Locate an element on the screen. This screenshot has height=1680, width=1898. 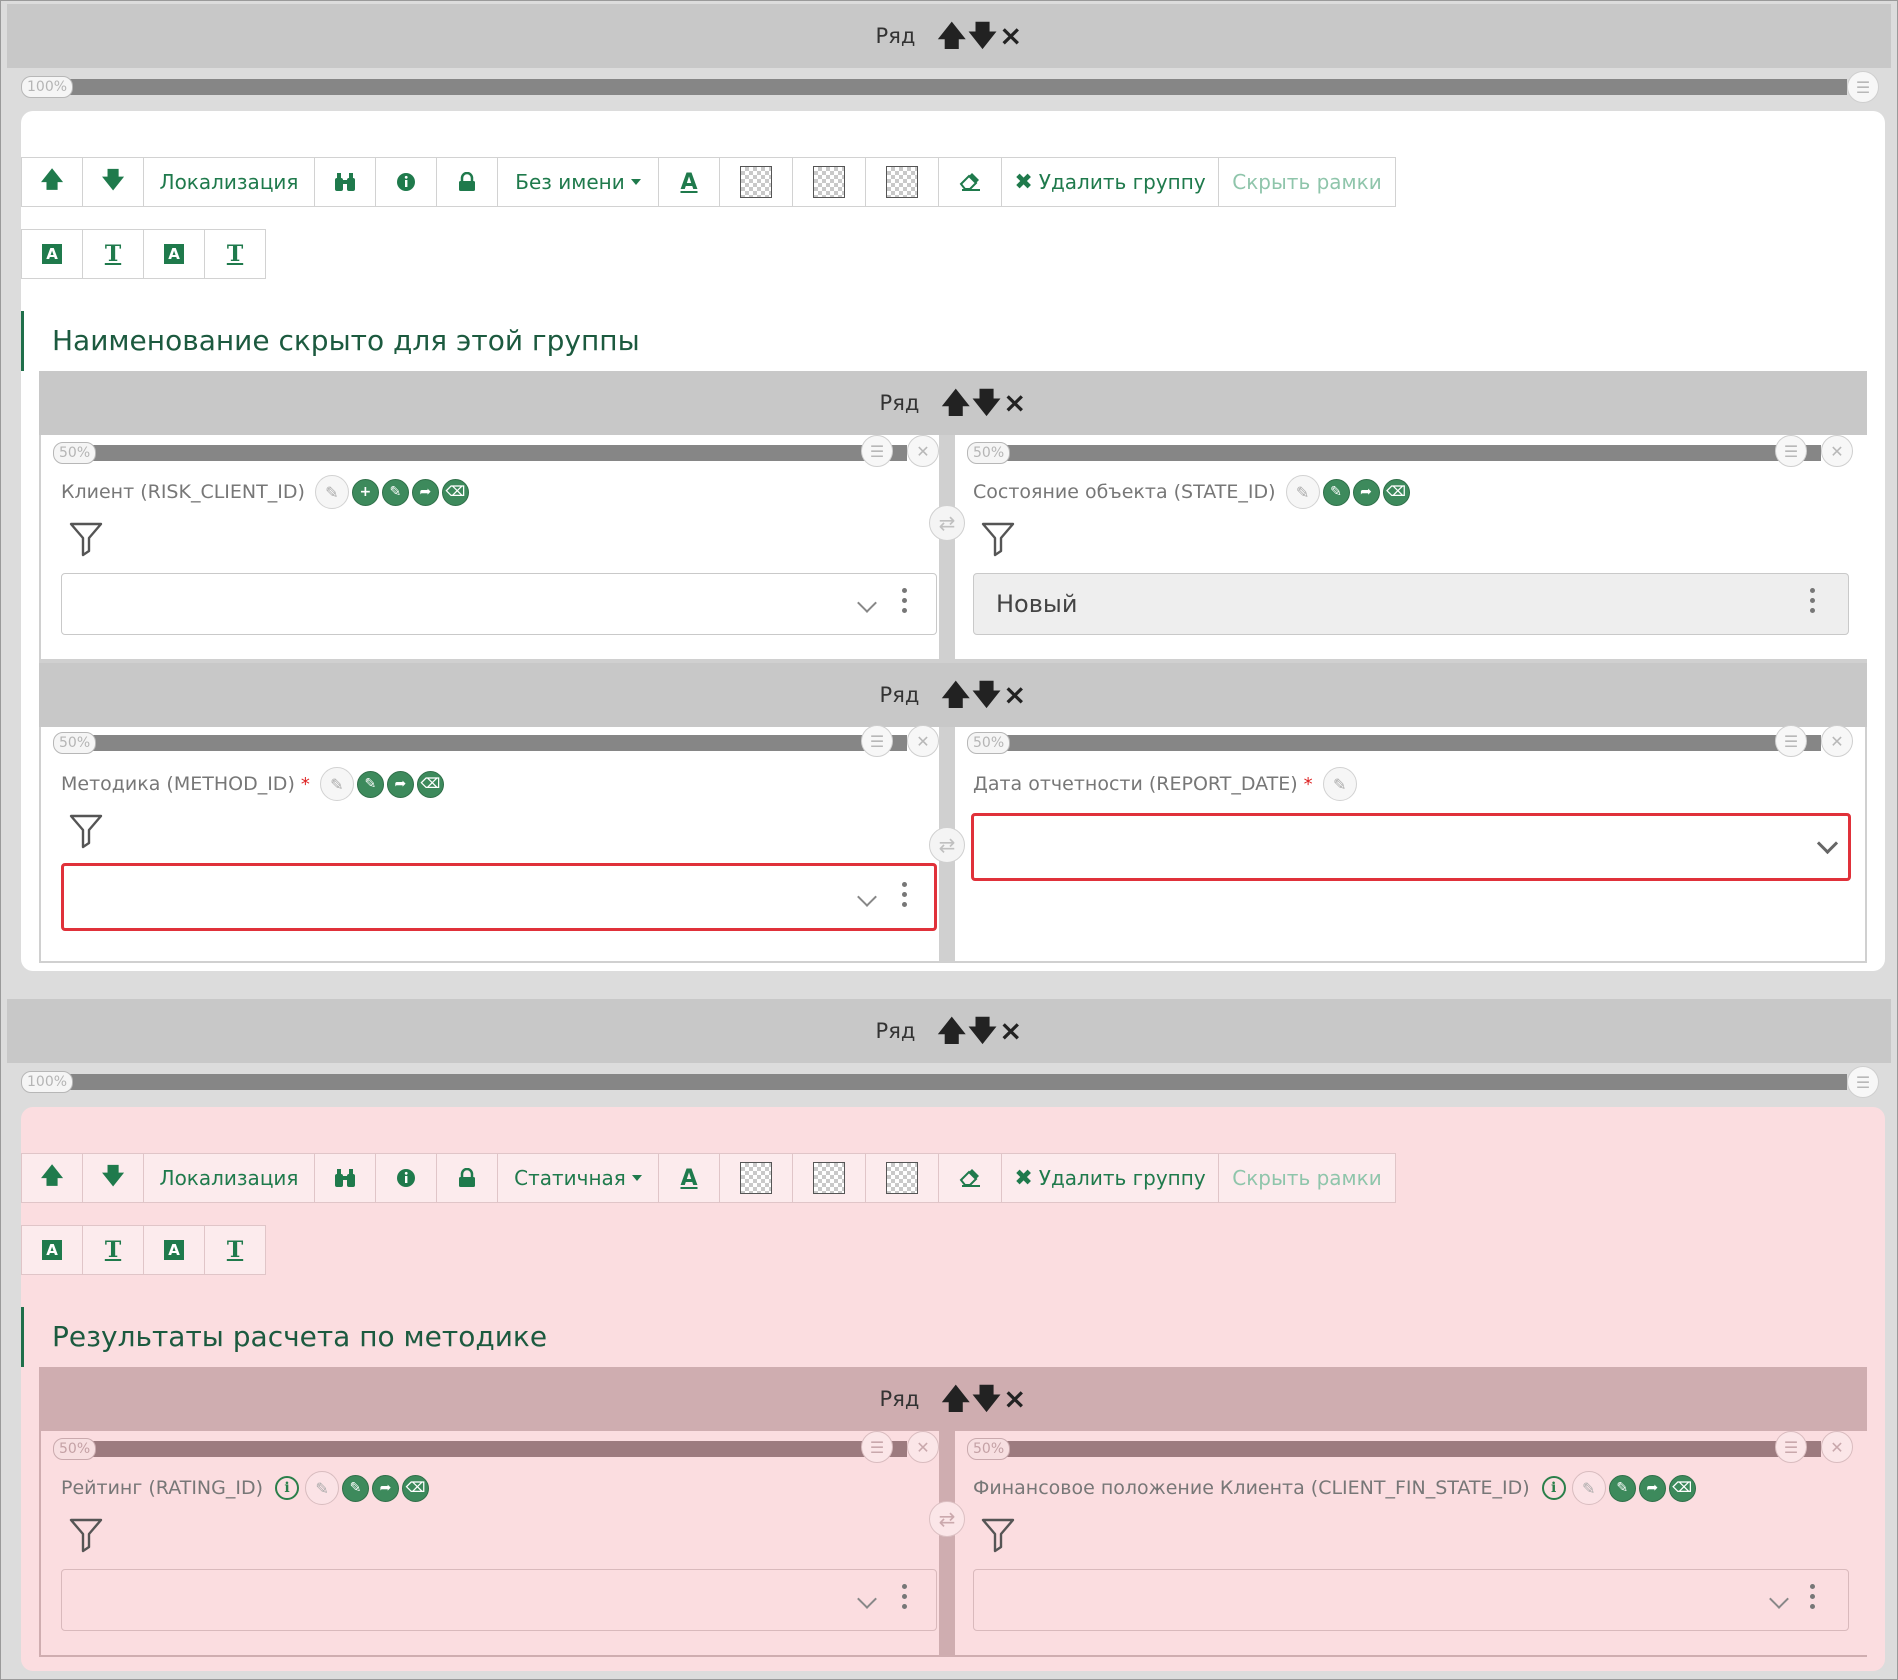
rating-select is located at coordinates (499, 1600).